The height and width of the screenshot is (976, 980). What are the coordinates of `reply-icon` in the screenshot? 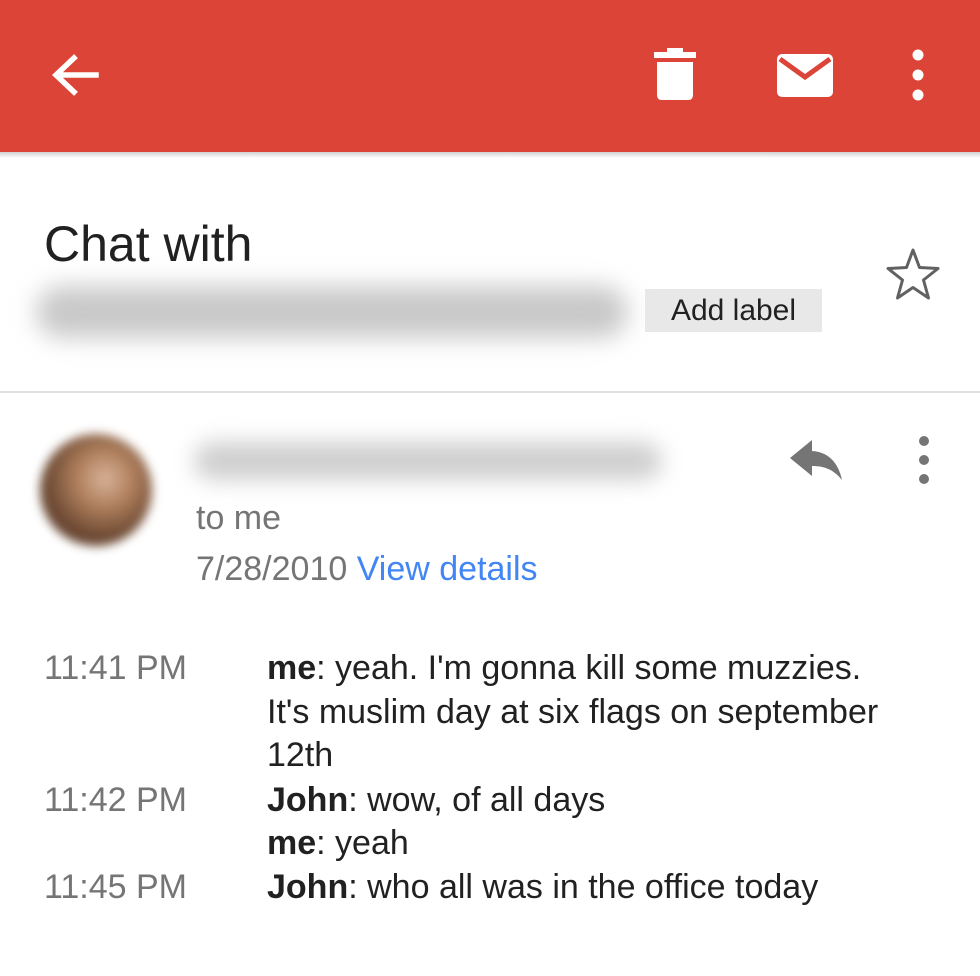 It's located at (816, 460).